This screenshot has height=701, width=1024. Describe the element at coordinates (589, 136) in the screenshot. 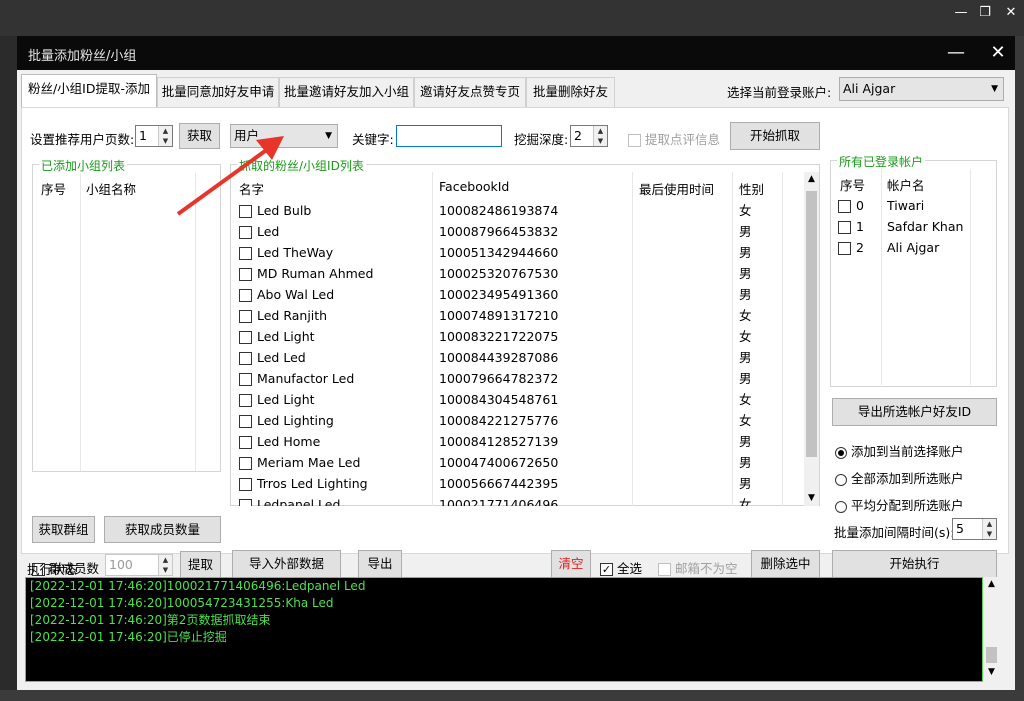

I see `depth-stepper: 2 ▲ ▼` at that location.